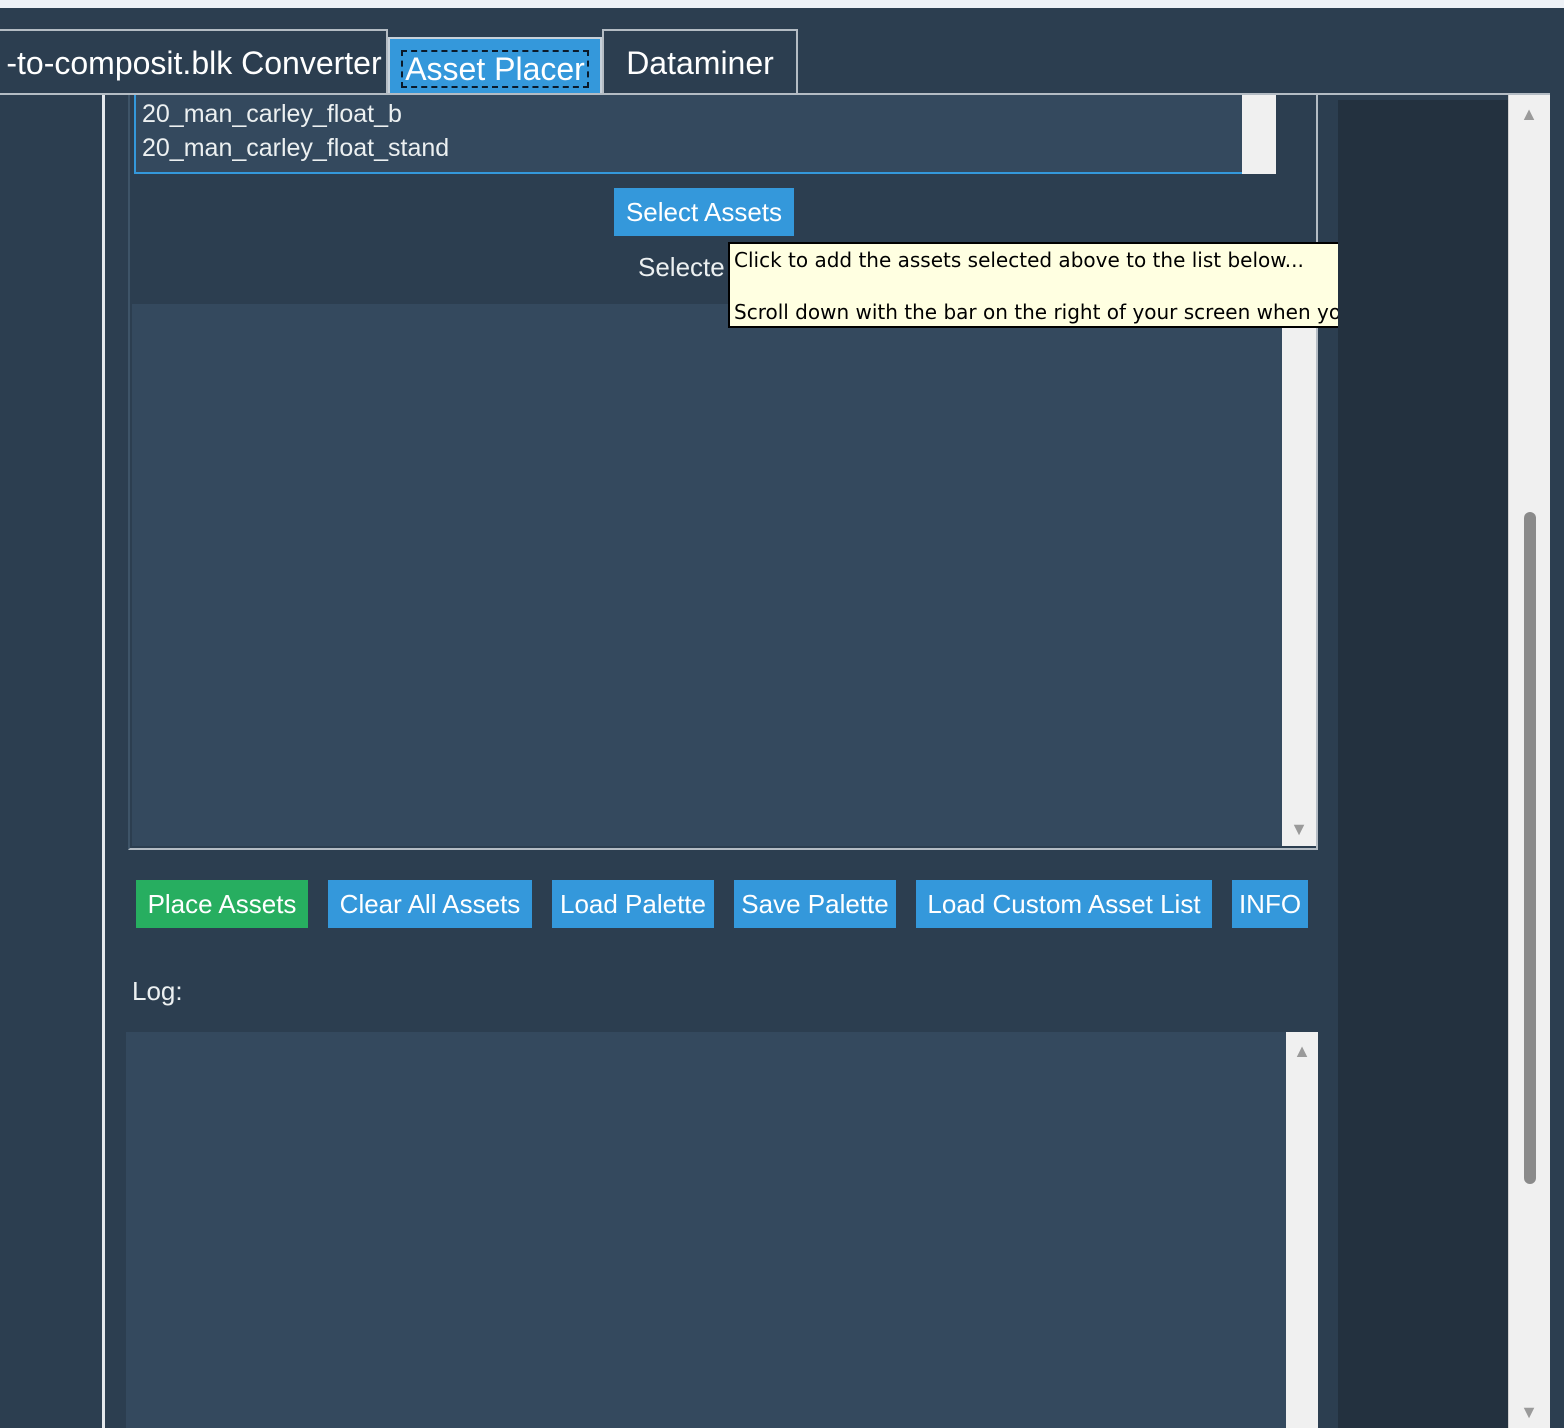  What do you see at coordinates (1259, 134) in the screenshot?
I see `asset-list-scrollbar` at bounding box center [1259, 134].